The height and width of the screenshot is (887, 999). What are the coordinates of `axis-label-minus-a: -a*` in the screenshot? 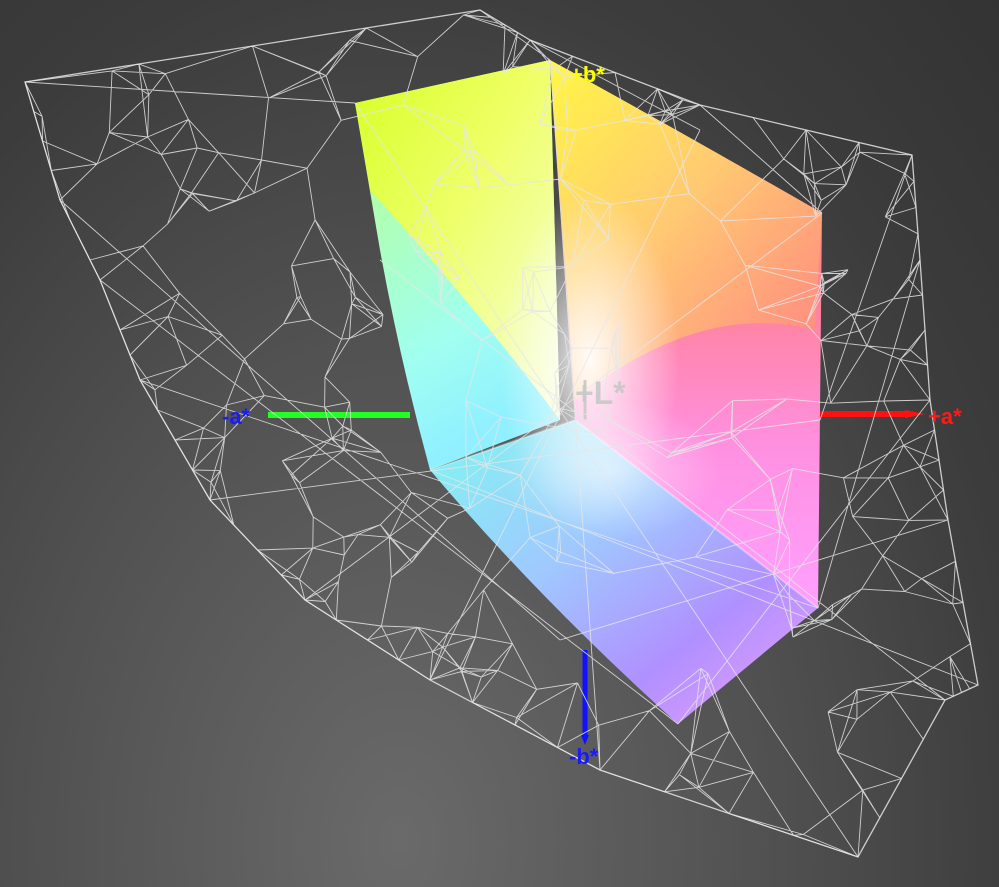 It's located at (236, 416).